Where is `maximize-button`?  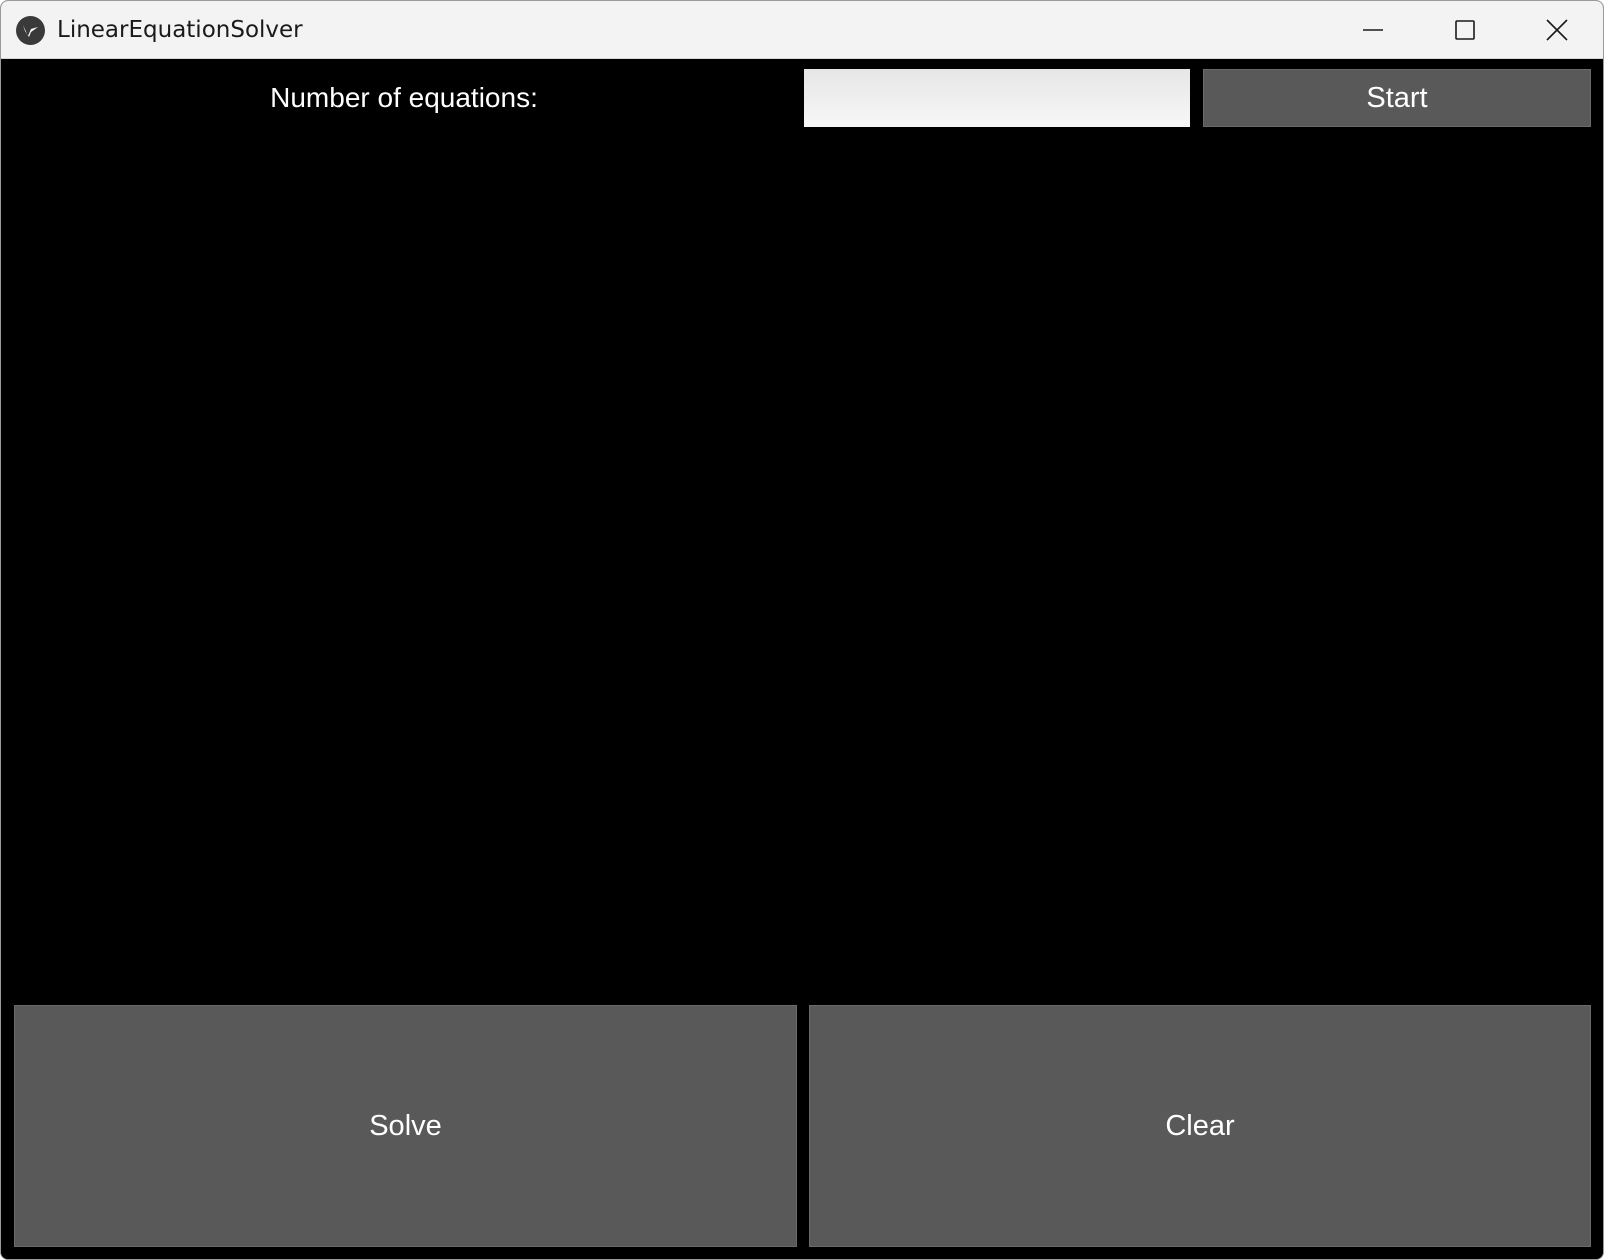
maximize-button is located at coordinates (1465, 29).